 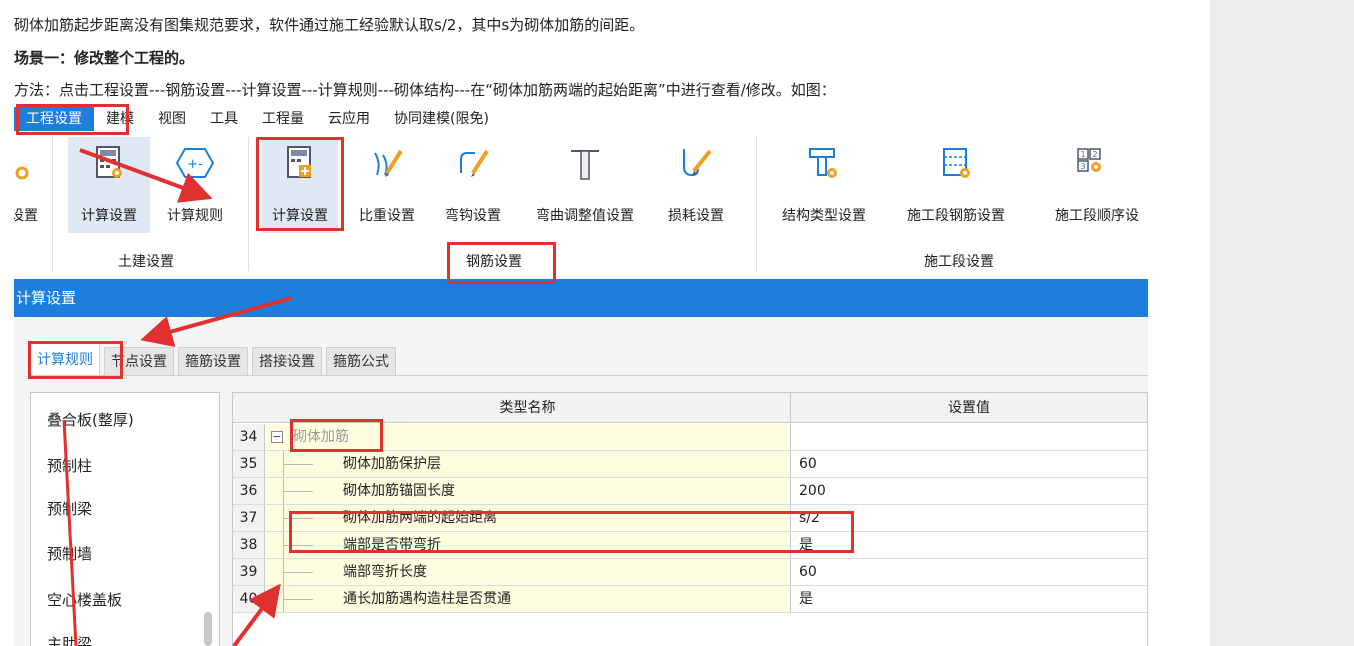 What do you see at coordinates (1097, 216) in the screenshot?
I see `seg-order-label: 施工段顺序设` at bounding box center [1097, 216].